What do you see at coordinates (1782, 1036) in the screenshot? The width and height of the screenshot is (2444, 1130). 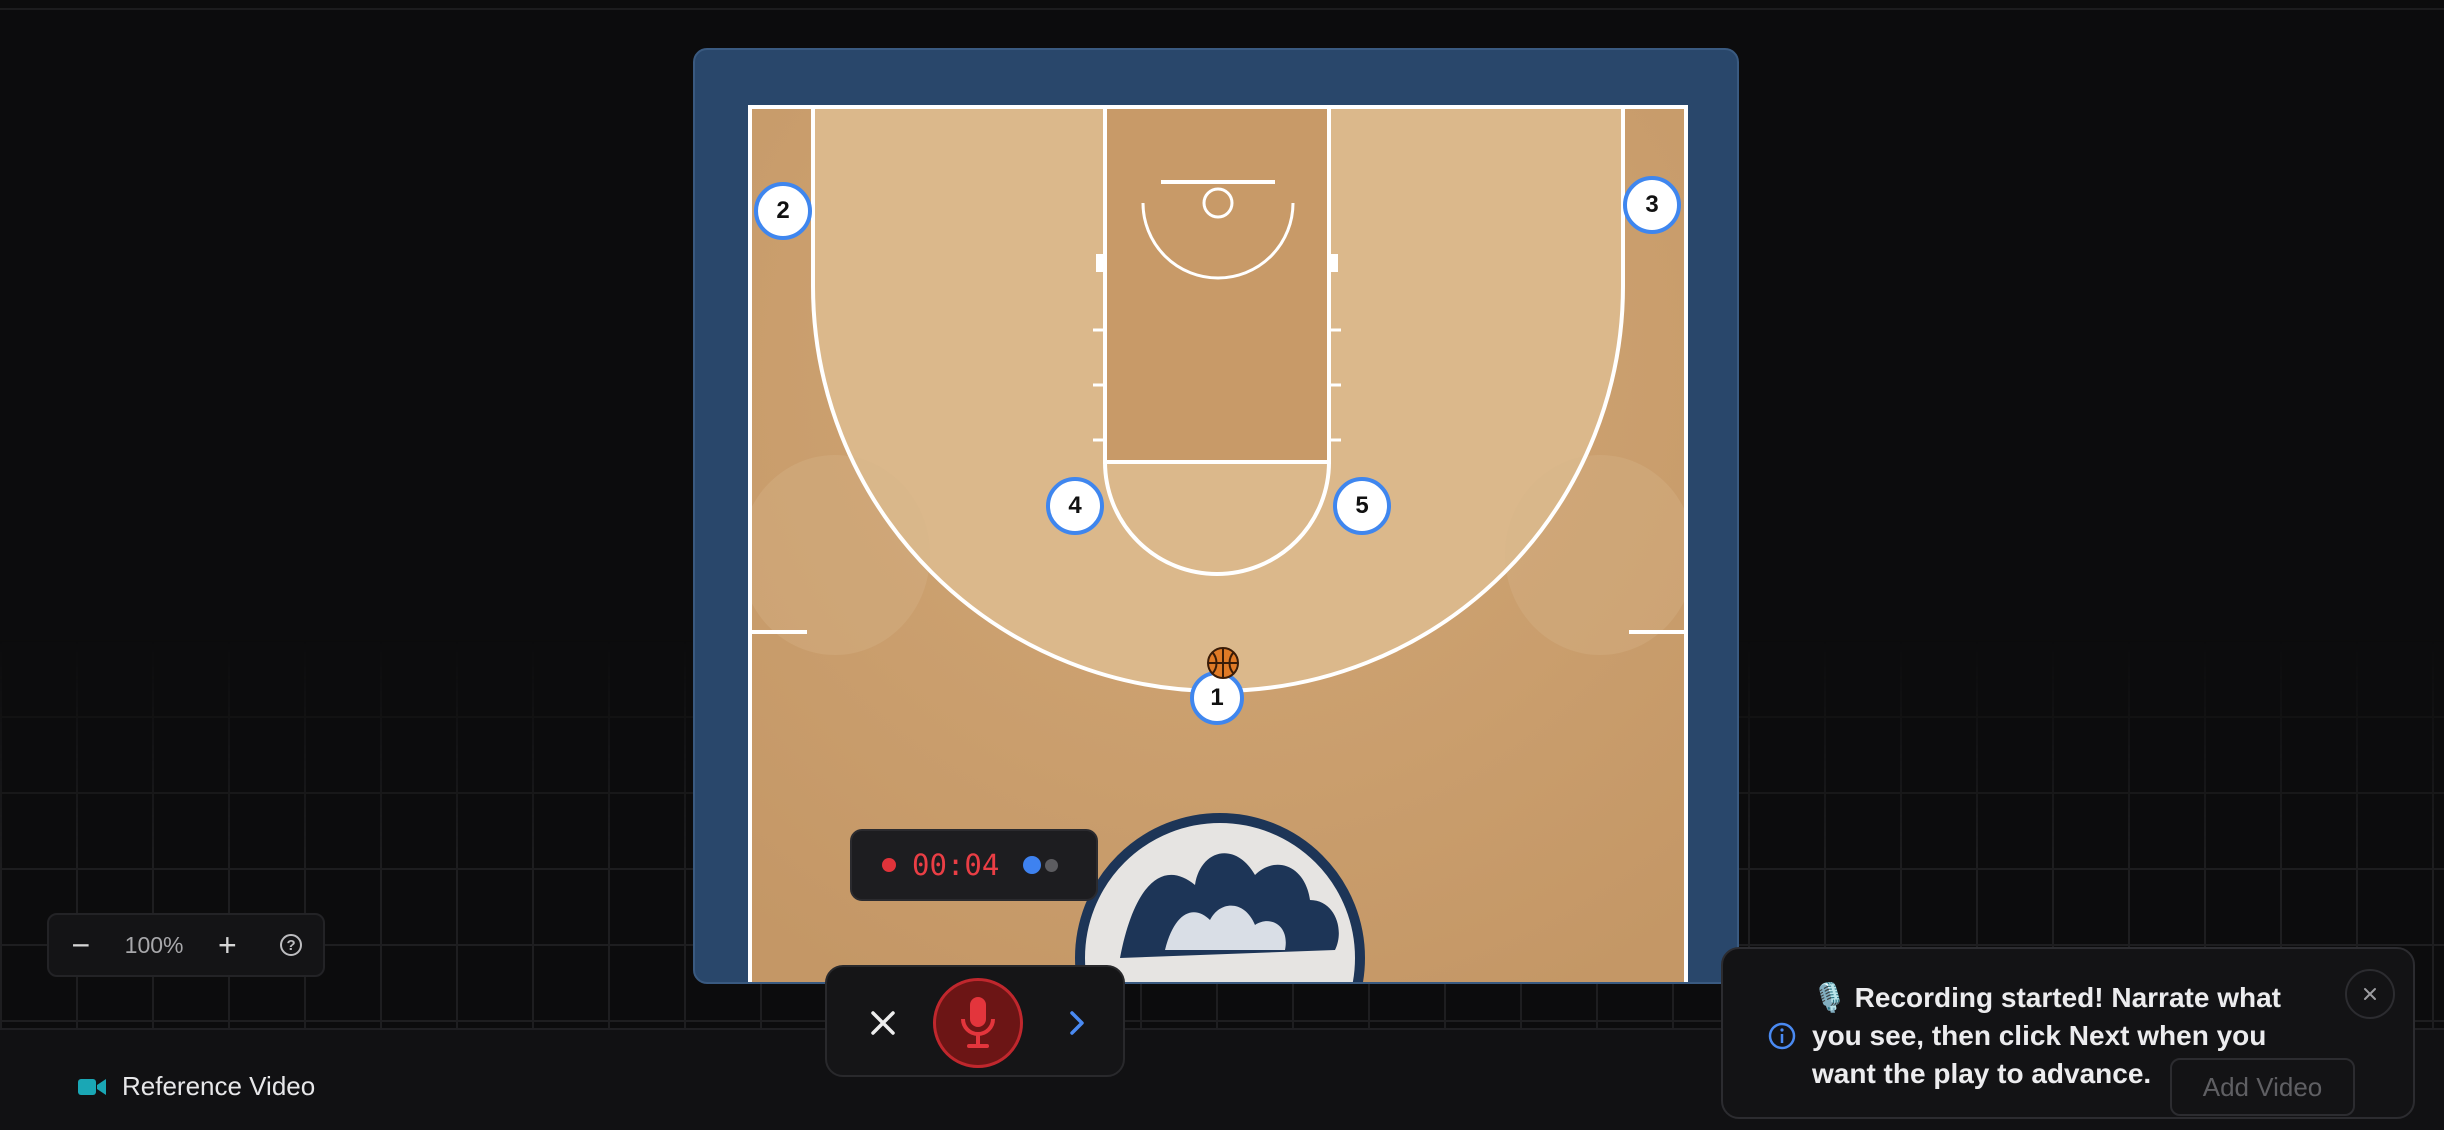 I see `info-icon` at bounding box center [1782, 1036].